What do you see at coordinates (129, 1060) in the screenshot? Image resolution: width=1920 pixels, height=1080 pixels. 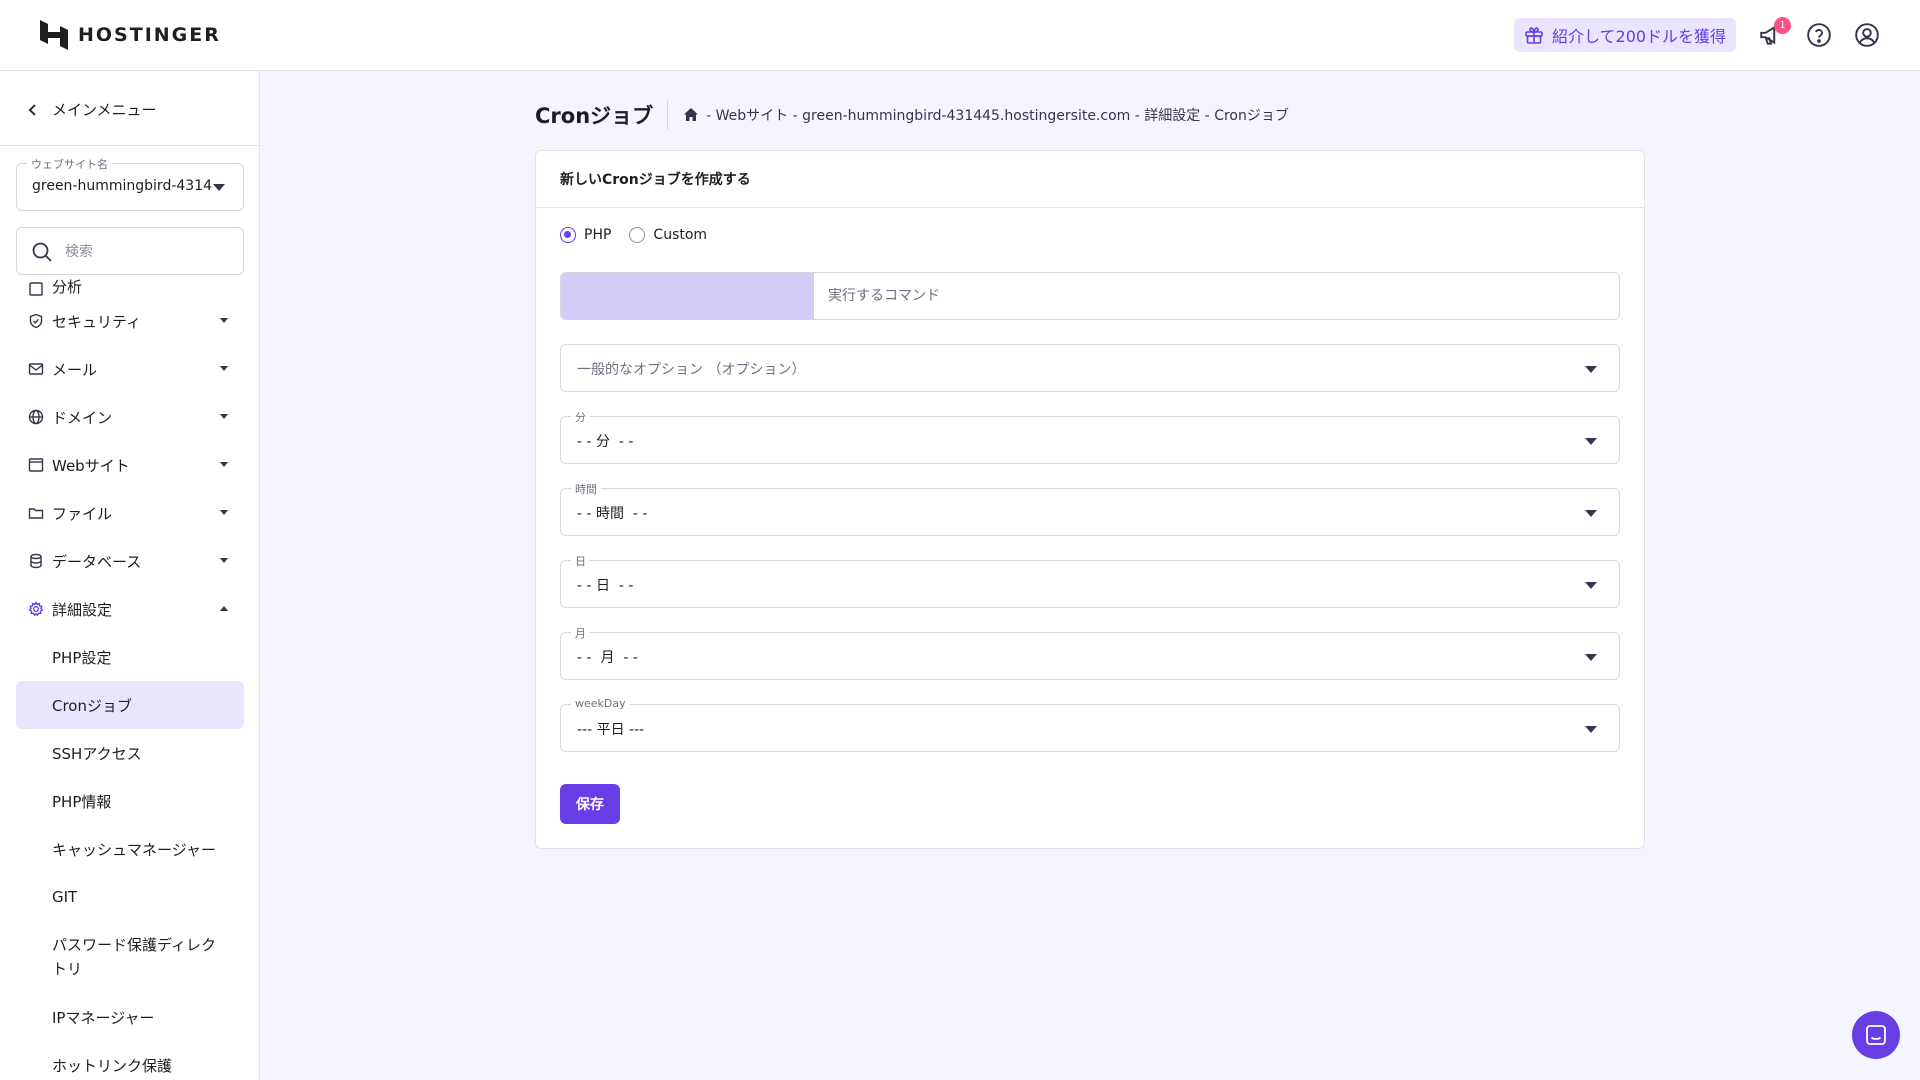 I see `sidebar-subitem-hotlink-protection: ホットリンク保護` at bounding box center [129, 1060].